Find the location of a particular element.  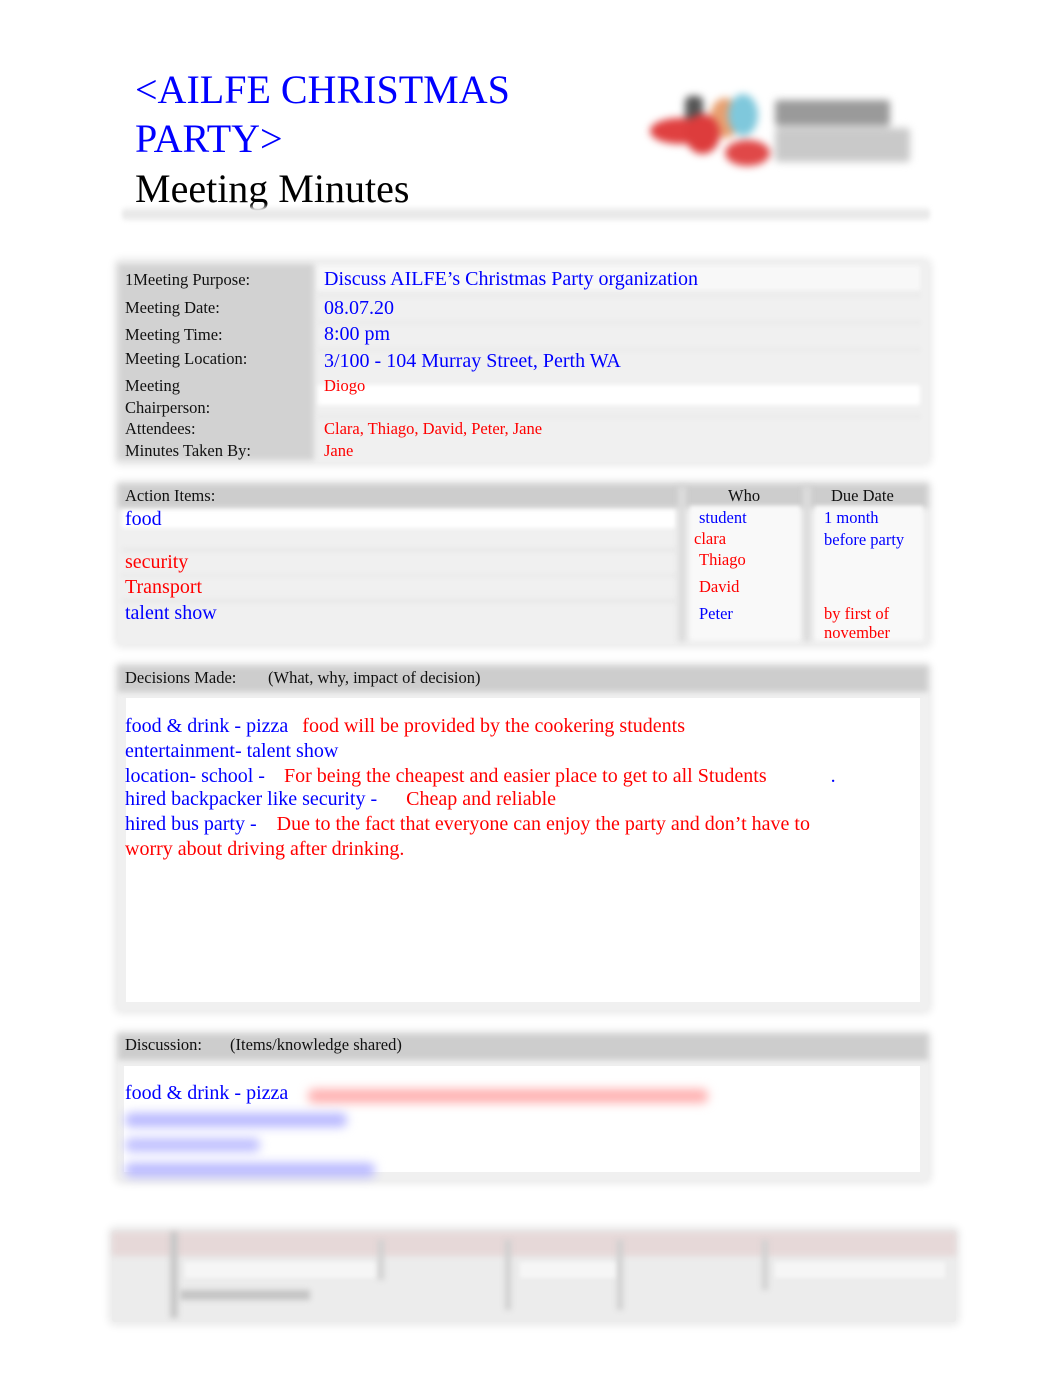

minutes-taker-value: Jane is located at coordinates (338, 451).